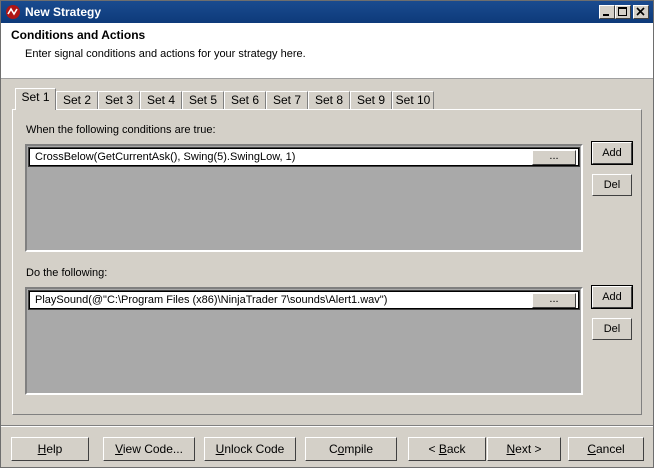  I want to click on tab-set-5: Set 5, so click(203, 100).